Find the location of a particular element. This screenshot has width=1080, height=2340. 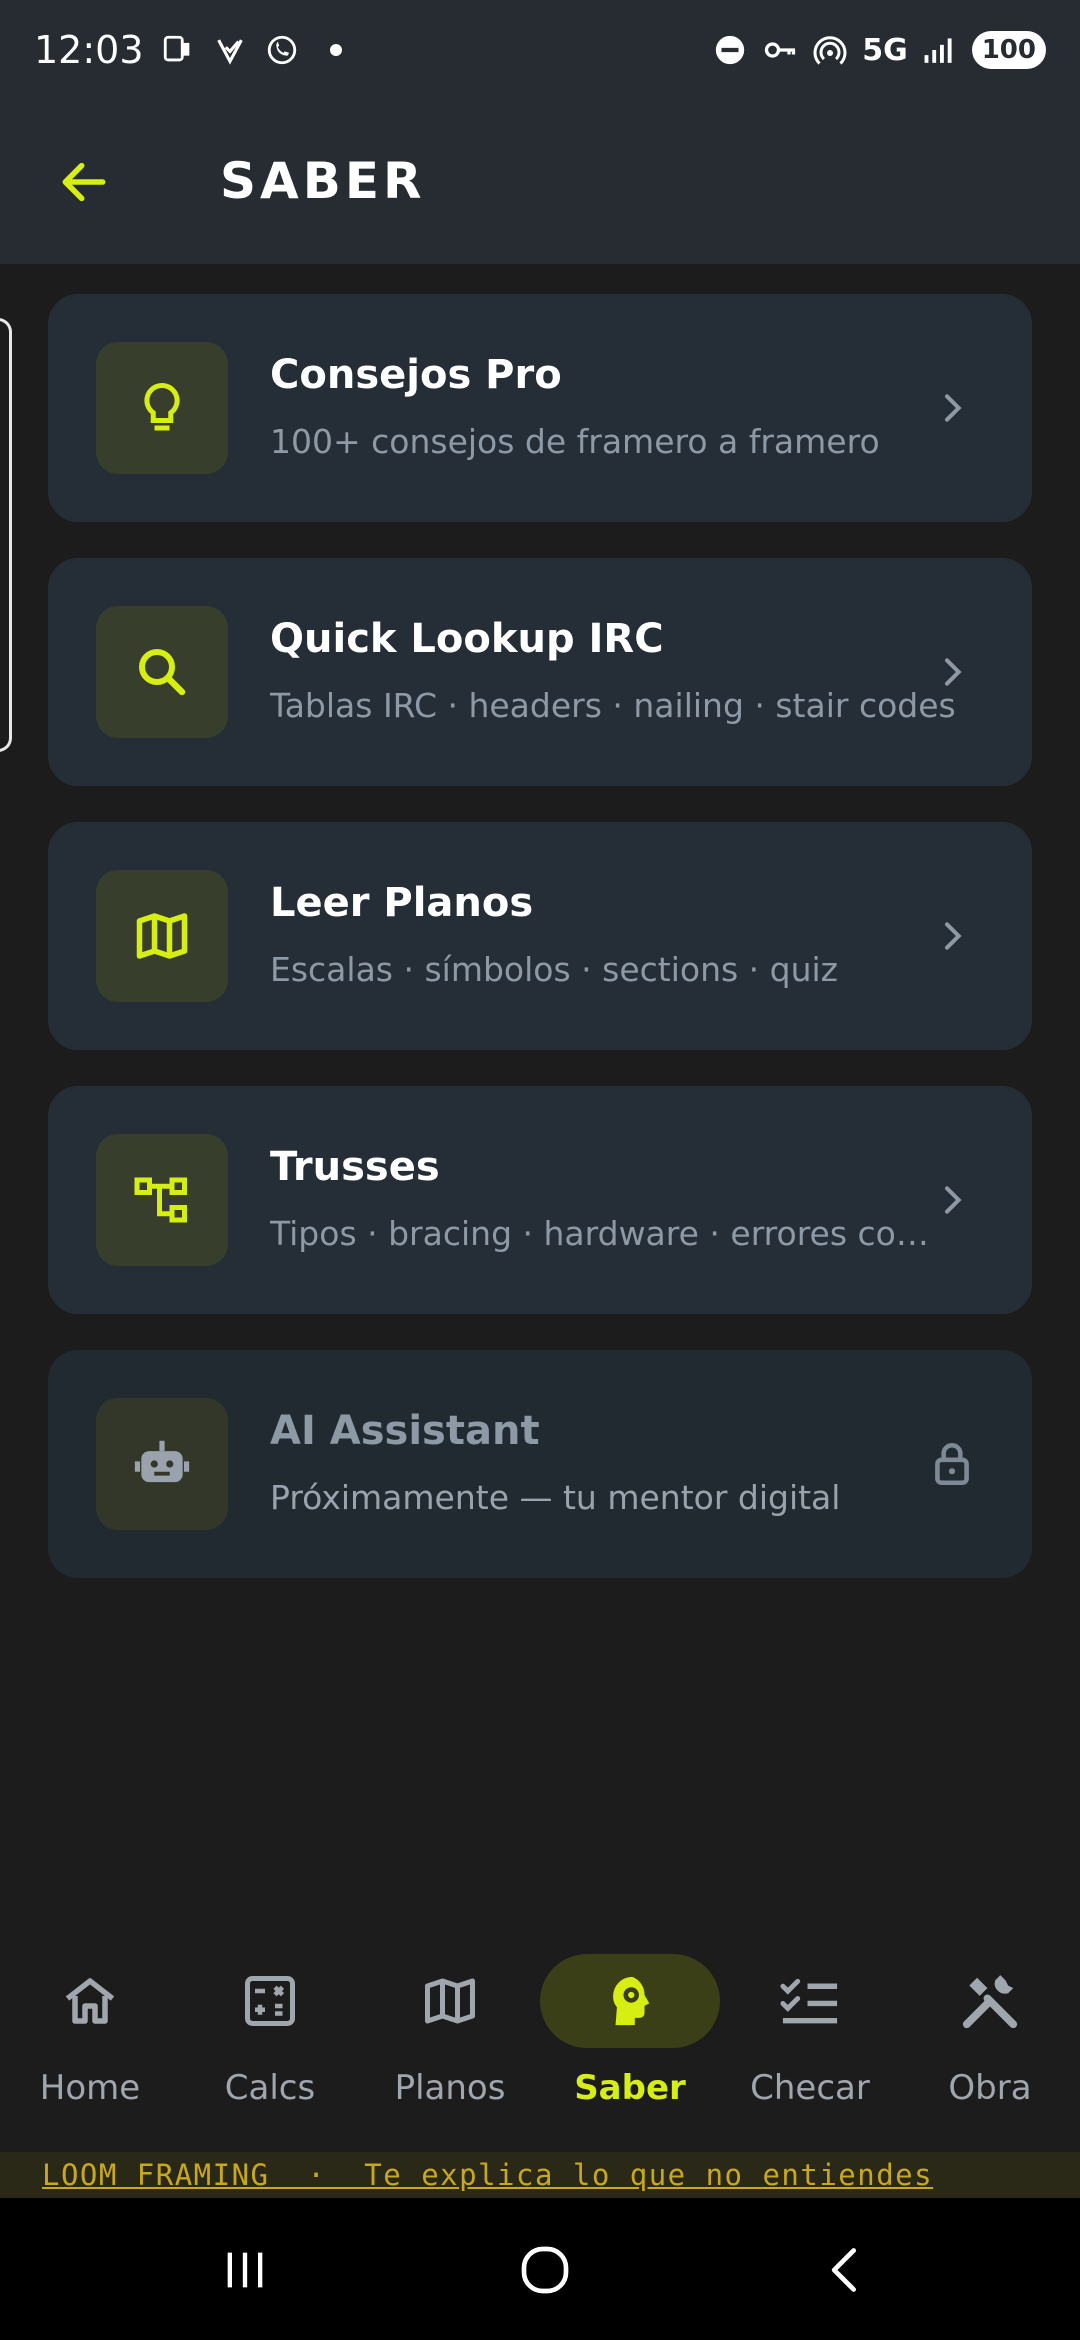

nav-label: Home is located at coordinates (90, 2088).